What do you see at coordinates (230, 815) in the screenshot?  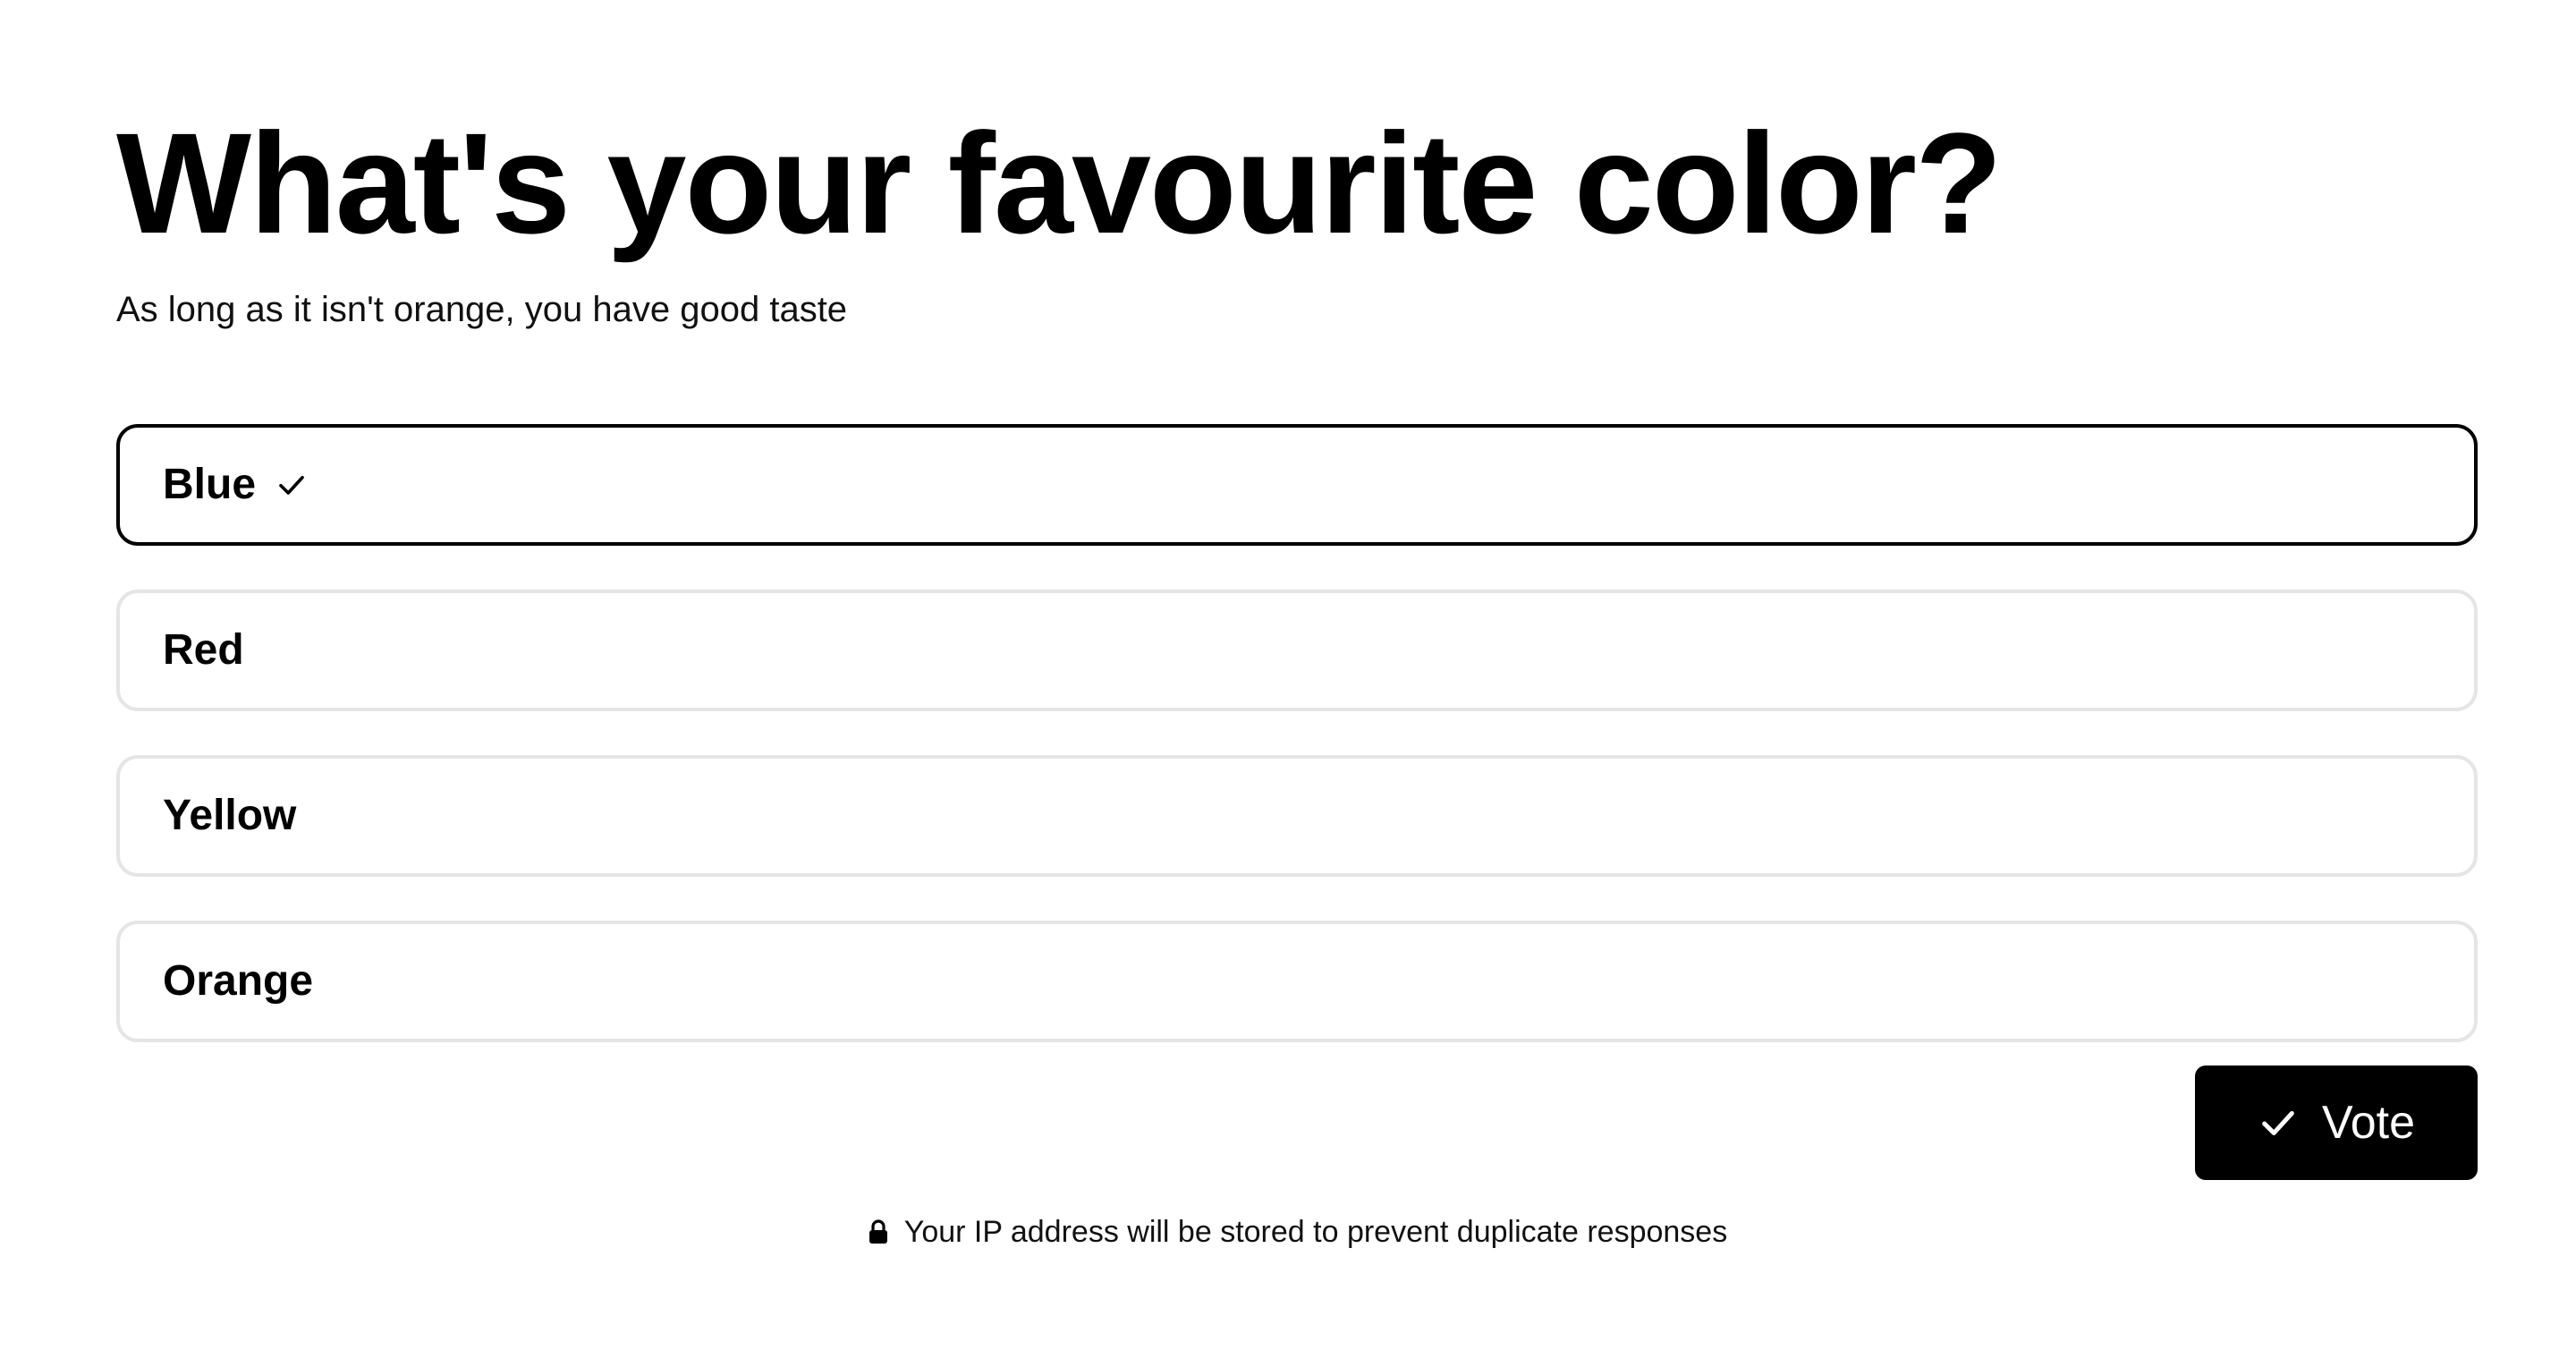 I see `option-label: Yellow` at bounding box center [230, 815].